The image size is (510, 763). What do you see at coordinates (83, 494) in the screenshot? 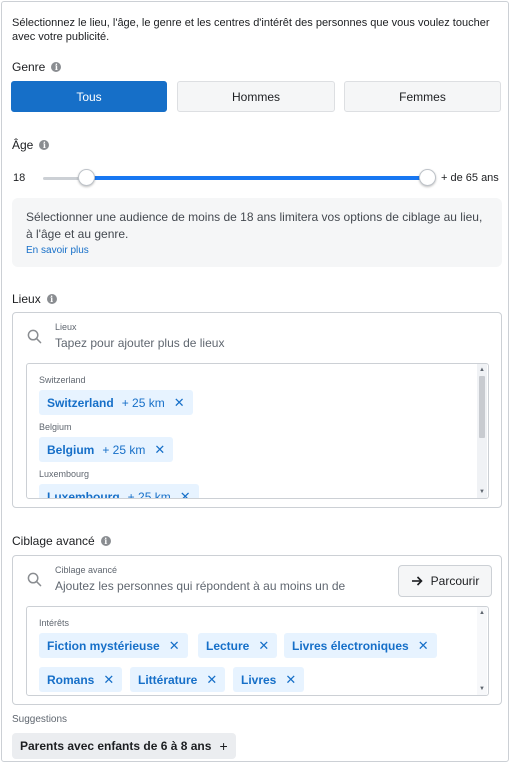
I see `location-name: Luxembourg` at bounding box center [83, 494].